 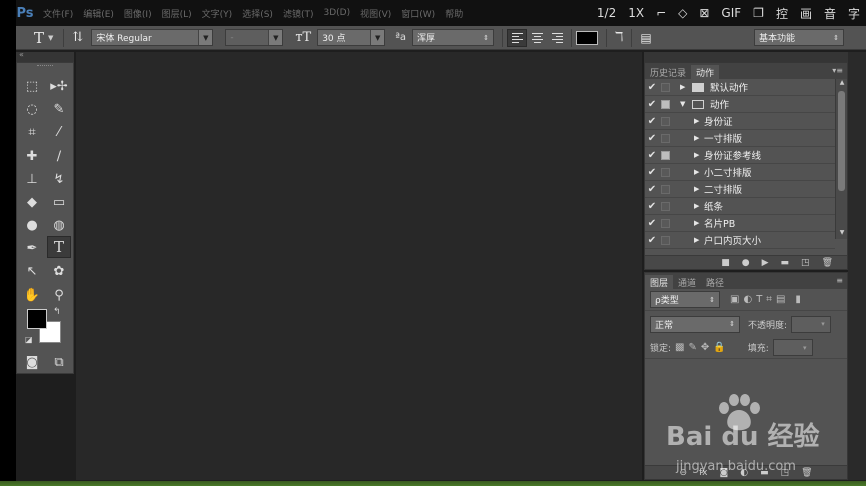 I want to click on gradient-tool-icon: ▭, so click(x=59, y=202).